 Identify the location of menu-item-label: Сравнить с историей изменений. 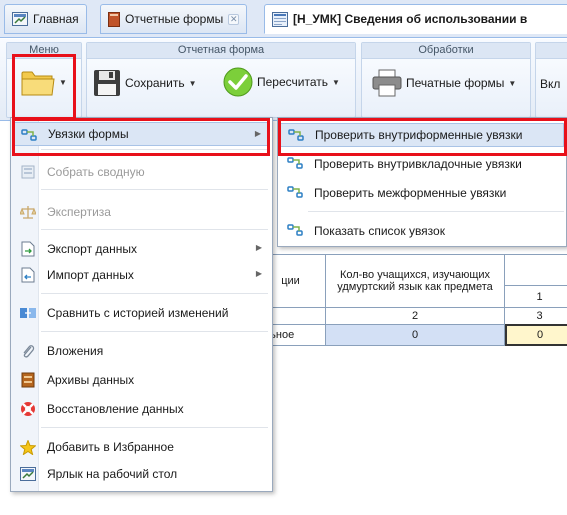
(138, 313).